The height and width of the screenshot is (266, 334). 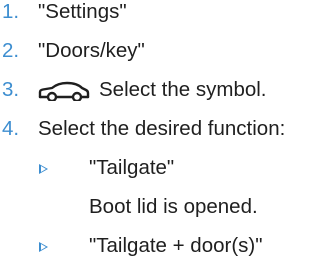 What do you see at coordinates (183, 89) in the screenshot?
I see `step-text: Select the symbol.` at bounding box center [183, 89].